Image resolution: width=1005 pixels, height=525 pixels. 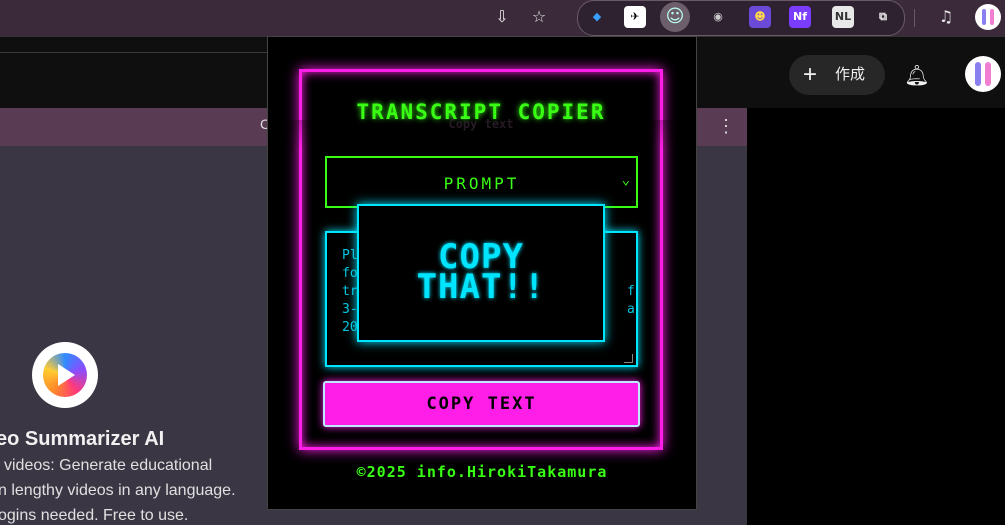 I want to click on summarizer-app-logo, so click(x=65, y=375).